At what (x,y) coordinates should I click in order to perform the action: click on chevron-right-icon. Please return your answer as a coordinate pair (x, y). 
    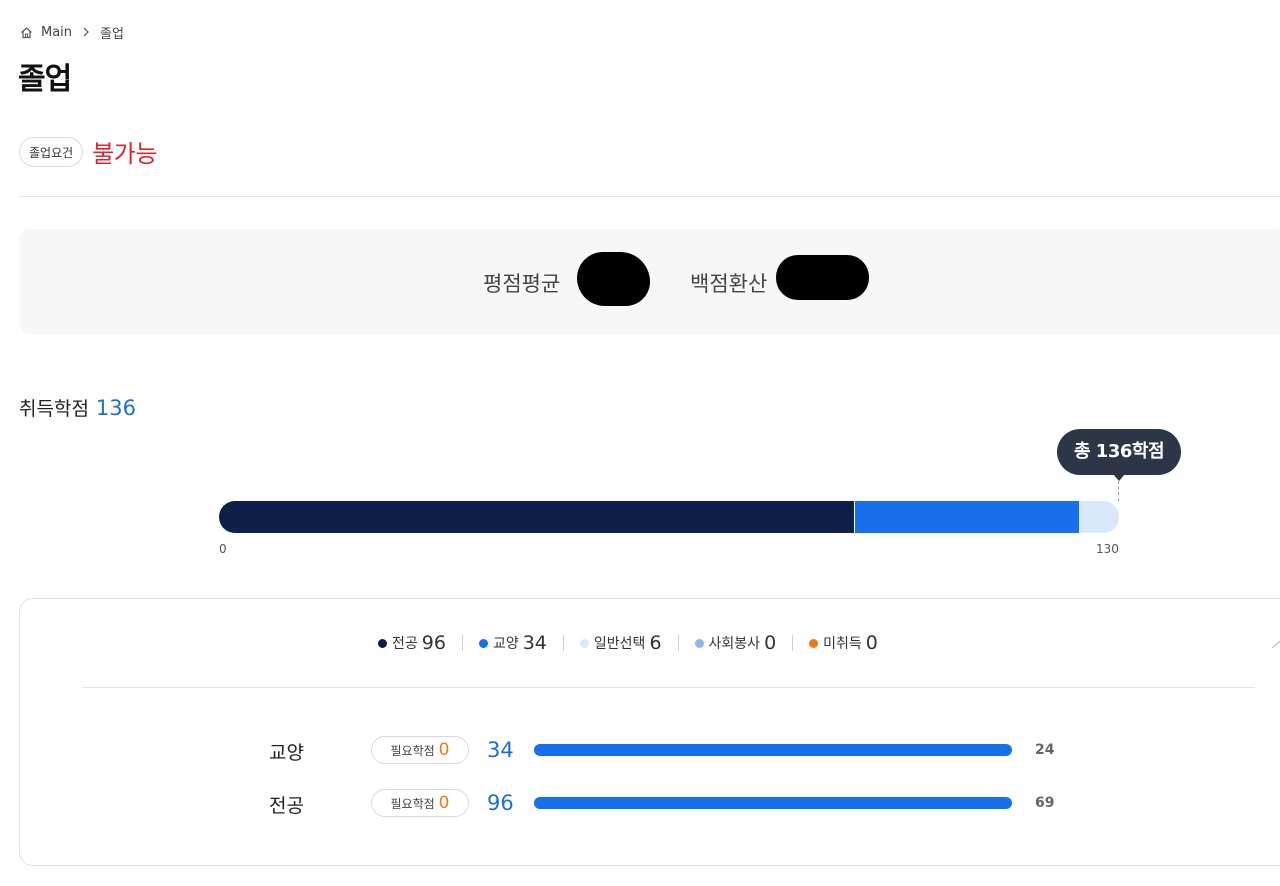
    Looking at the image, I should click on (86, 32).